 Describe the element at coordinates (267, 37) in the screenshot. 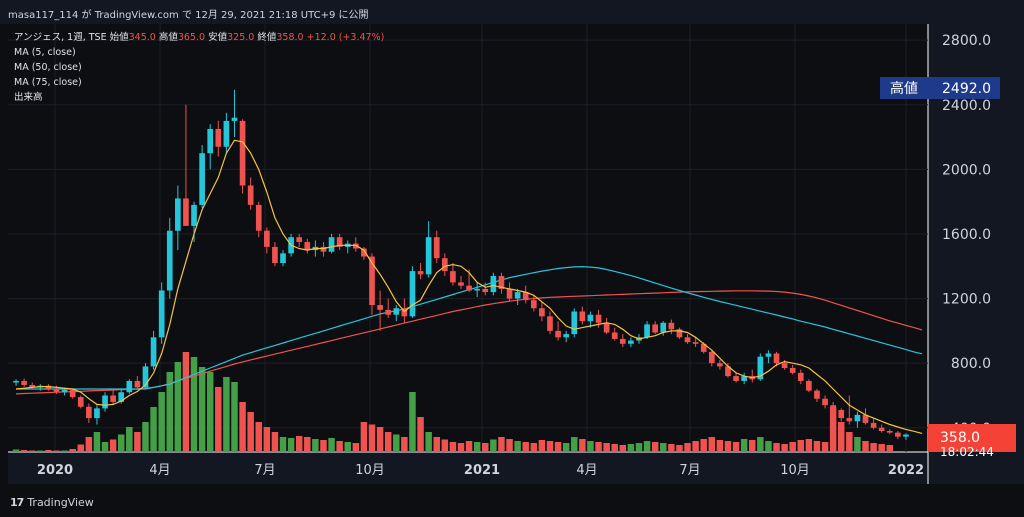

I see `legend-close-label: 終値` at that location.